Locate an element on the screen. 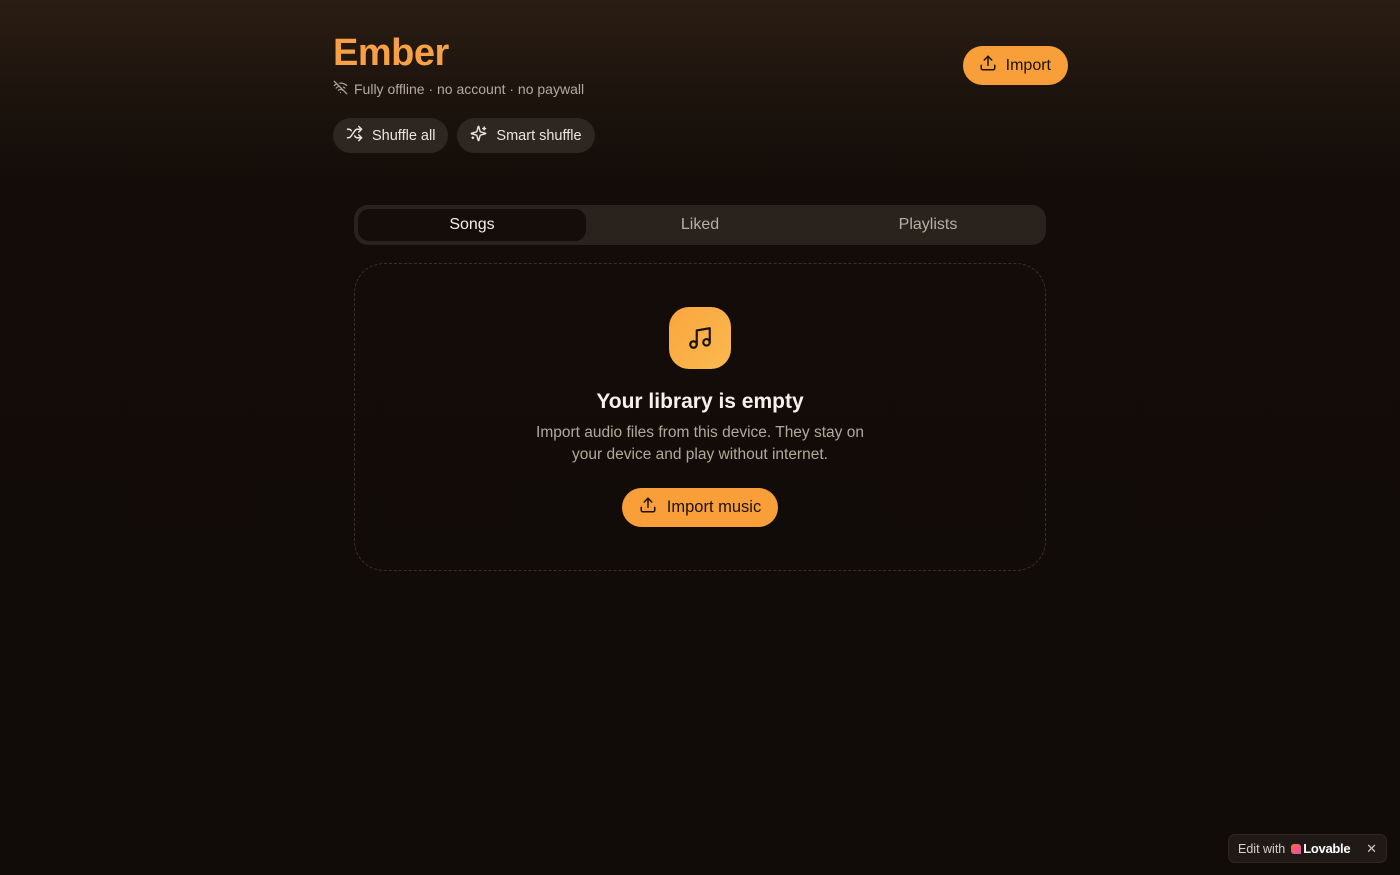  lovable-heart-icon is located at coordinates (1296, 848).